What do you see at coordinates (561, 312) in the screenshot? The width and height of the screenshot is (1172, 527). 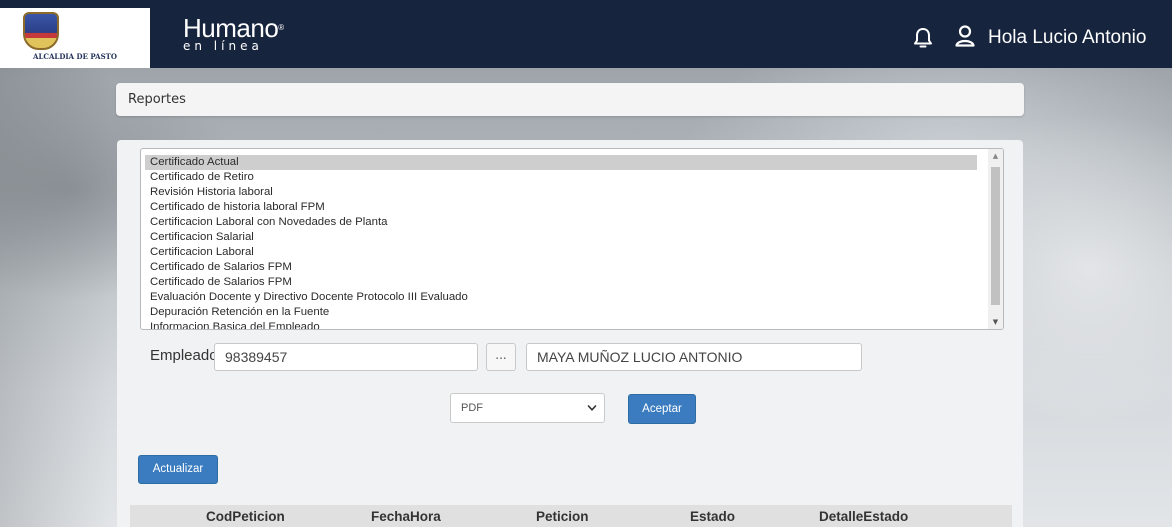 I see `report-option: Depuración Retención en la Fuente` at bounding box center [561, 312].